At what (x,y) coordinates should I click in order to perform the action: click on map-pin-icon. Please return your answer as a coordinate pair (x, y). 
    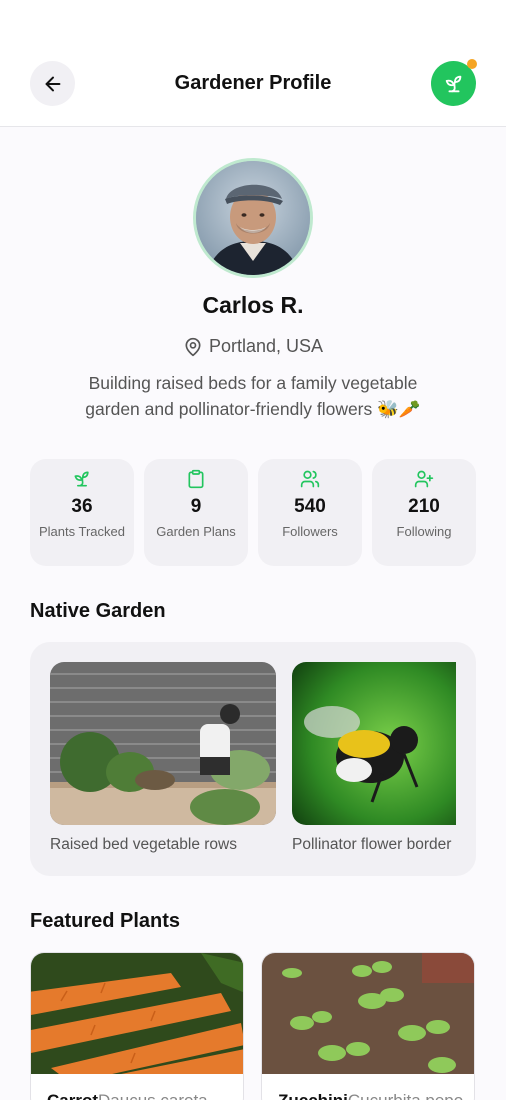
    Looking at the image, I should click on (193, 346).